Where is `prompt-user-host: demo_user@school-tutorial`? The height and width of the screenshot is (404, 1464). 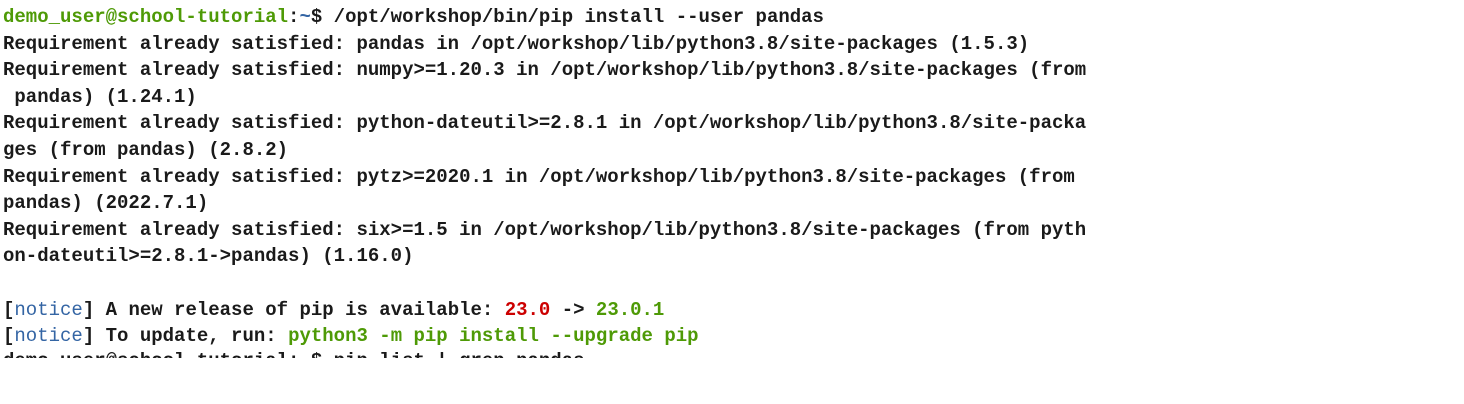 prompt-user-host: demo_user@school-tutorial is located at coordinates (146, 17).